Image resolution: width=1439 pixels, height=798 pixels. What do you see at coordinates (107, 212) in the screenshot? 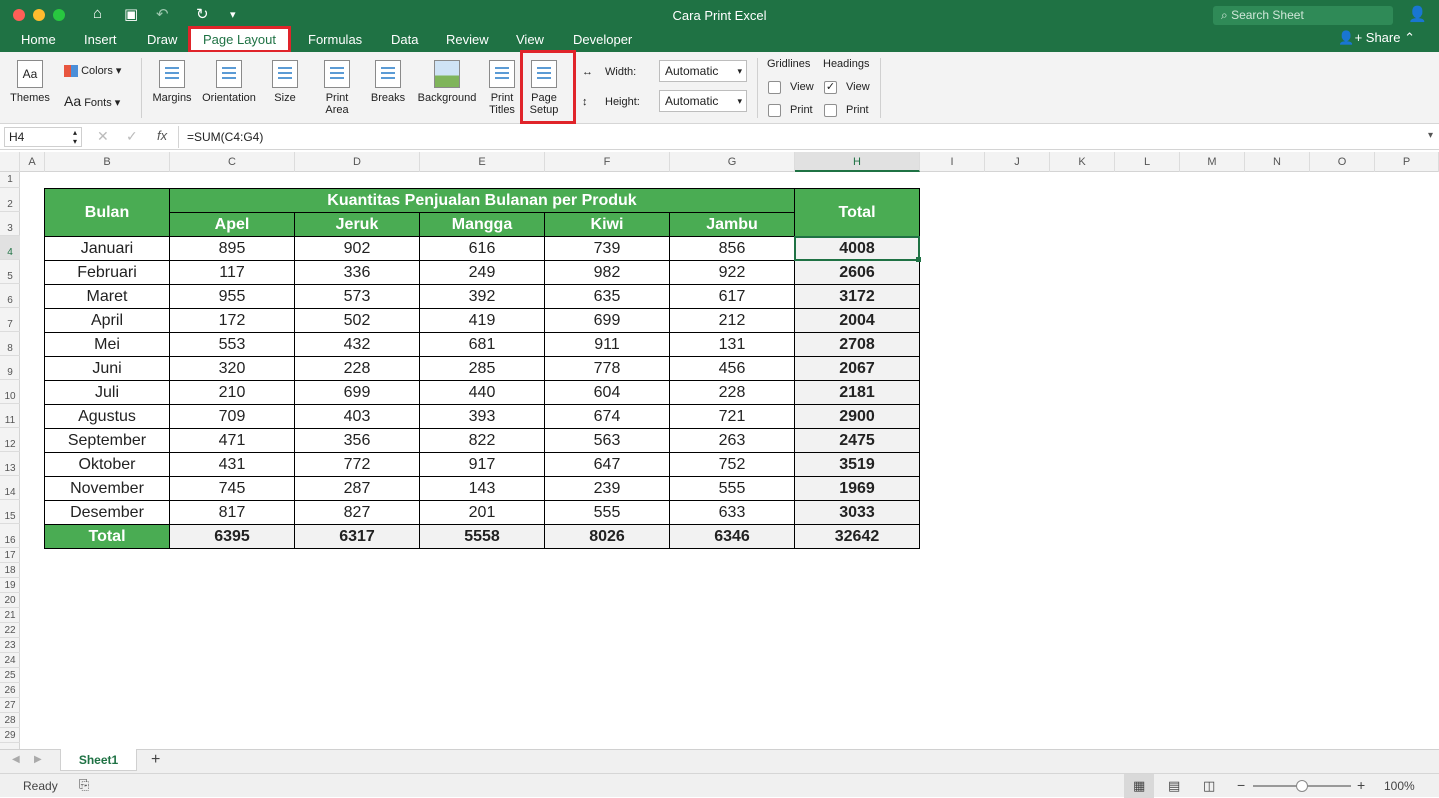
I see `header-bulan: Bulan` at bounding box center [107, 212].